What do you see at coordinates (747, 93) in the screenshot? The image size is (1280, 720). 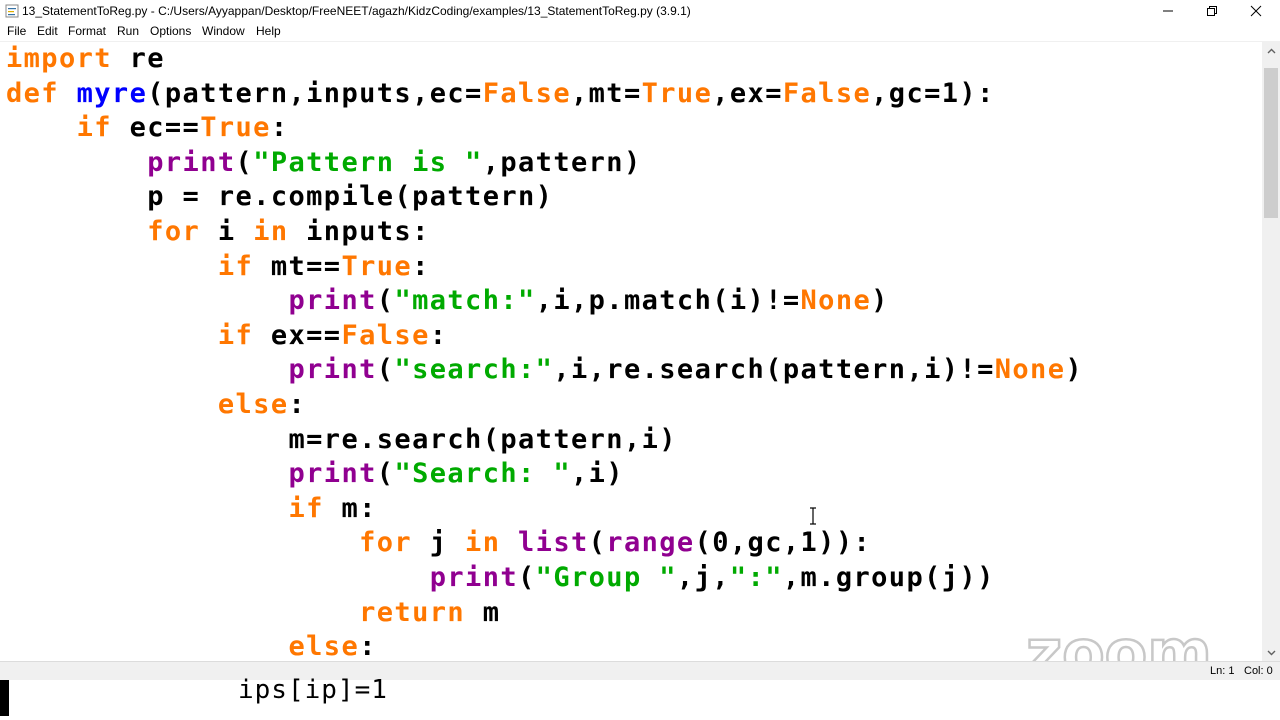 I see `code-token: ,ex=` at bounding box center [747, 93].